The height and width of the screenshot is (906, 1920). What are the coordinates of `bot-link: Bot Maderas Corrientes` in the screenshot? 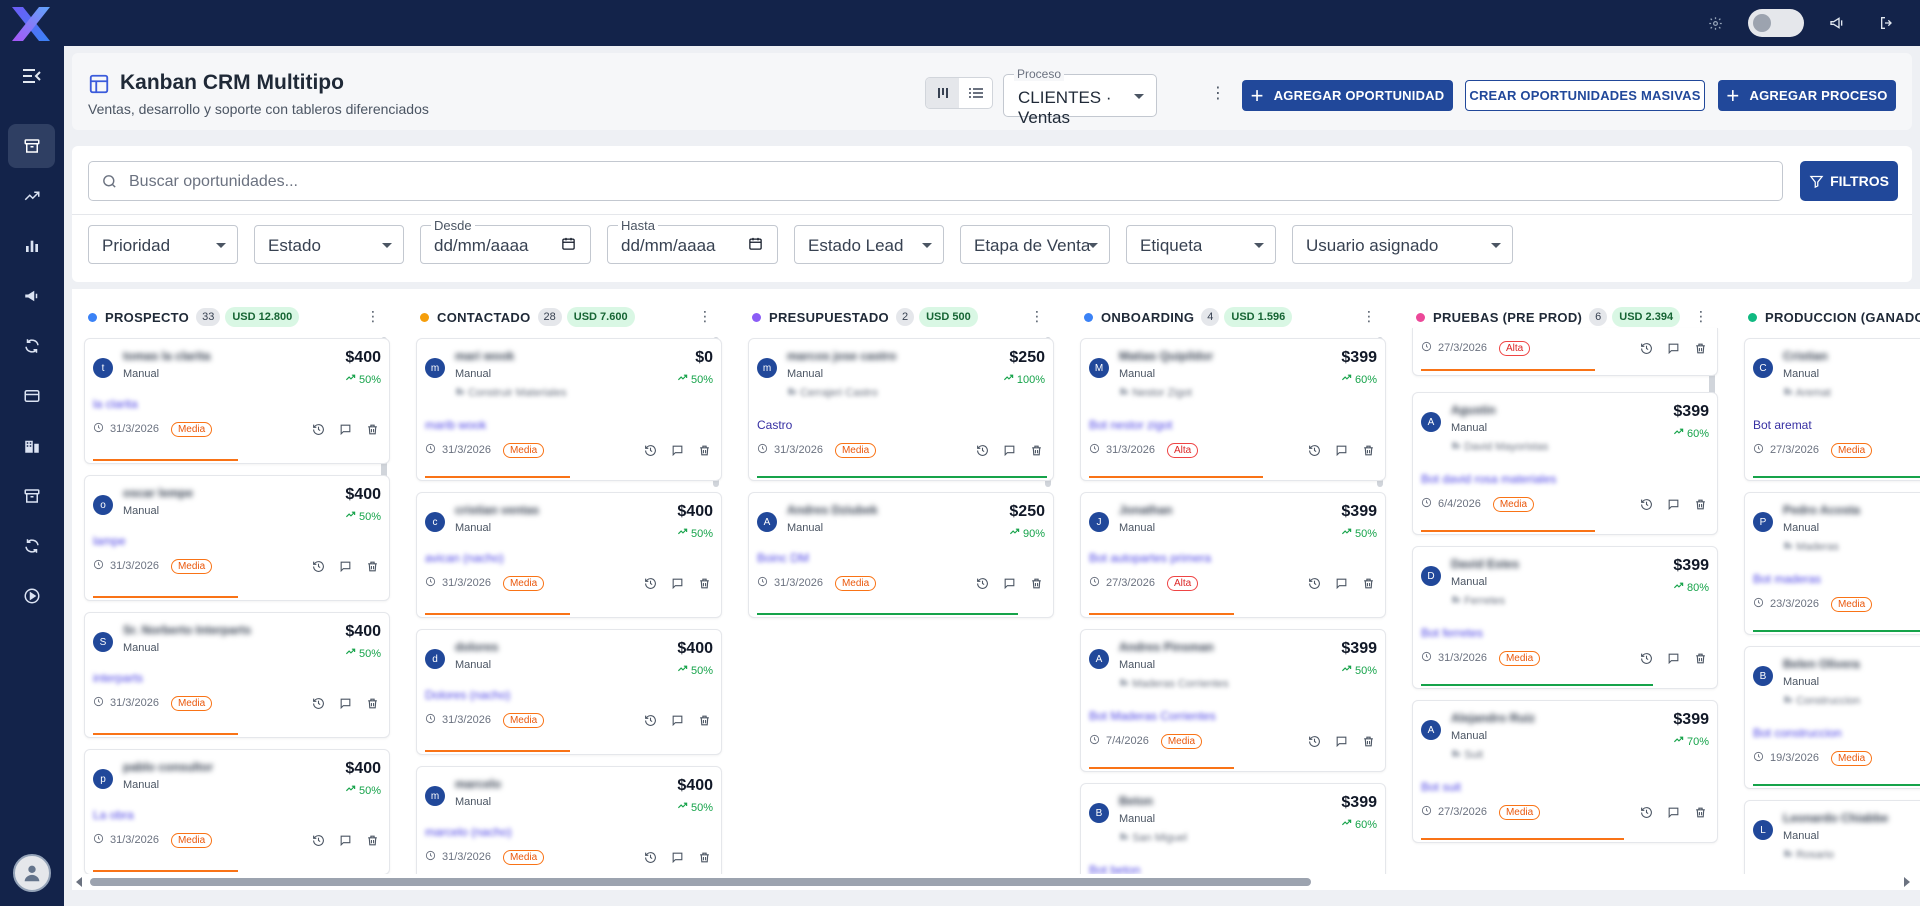 It's located at (1152, 716).